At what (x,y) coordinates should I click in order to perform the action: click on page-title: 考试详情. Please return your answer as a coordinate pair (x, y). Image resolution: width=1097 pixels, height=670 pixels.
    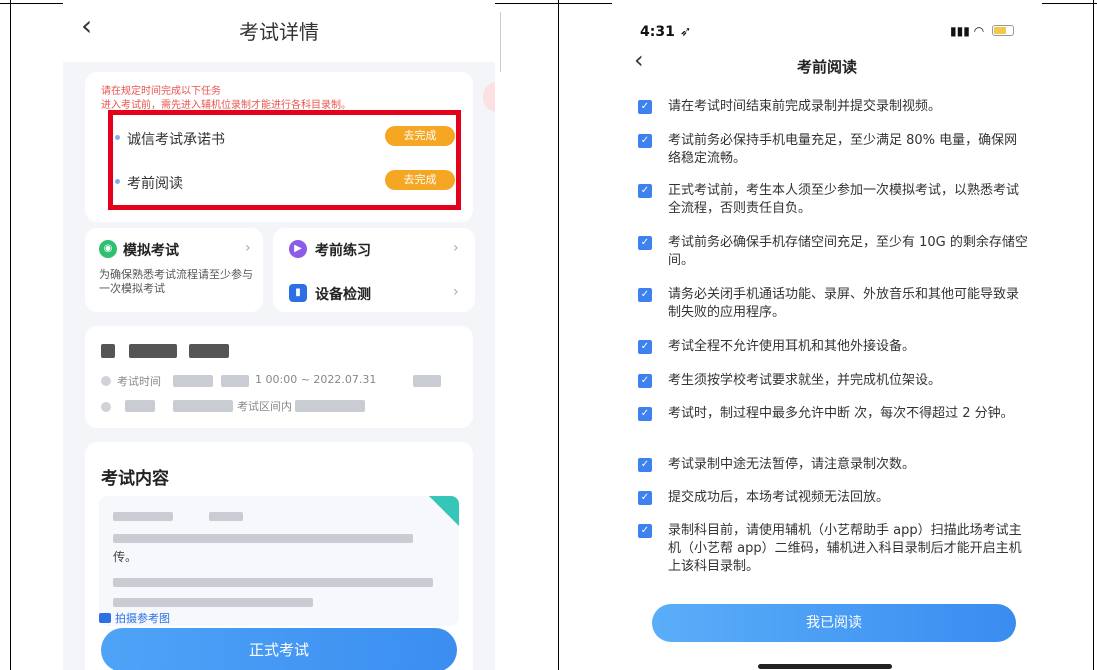
    Looking at the image, I should click on (279, 32).